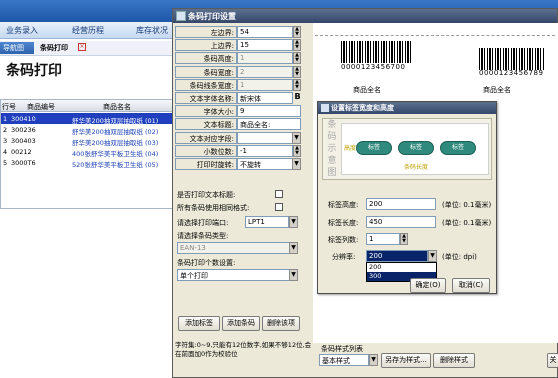 This screenshot has width=558, height=378. Describe the element at coordinates (265, 164) in the screenshot. I see `field-input: 不旋转` at that location.